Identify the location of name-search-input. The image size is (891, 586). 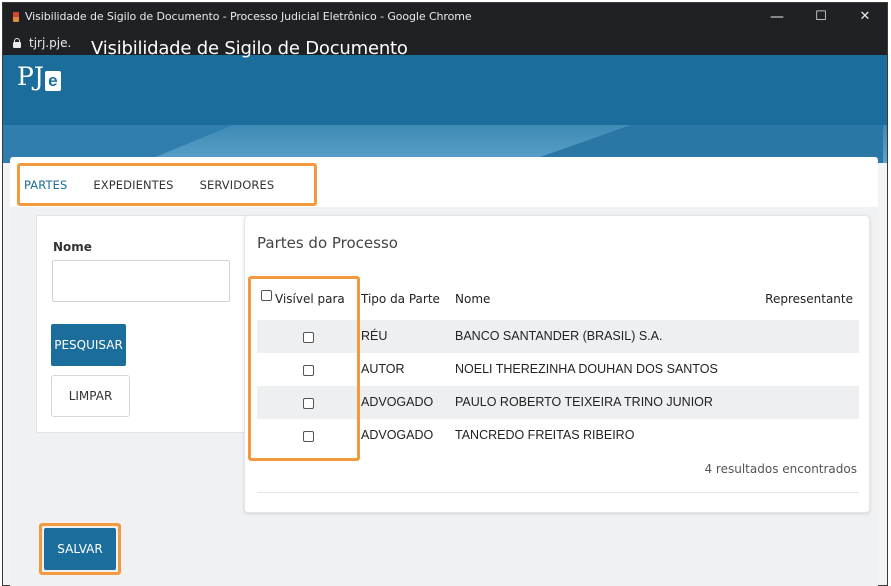
(141, 281).